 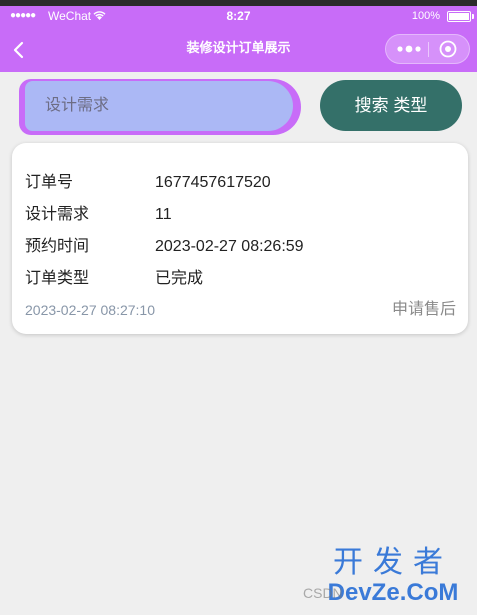 What do you see at coordinates (57, 246) in the screenshot?
I see `appointment-time-label: 预约时间` at bounding box center [57, 246].